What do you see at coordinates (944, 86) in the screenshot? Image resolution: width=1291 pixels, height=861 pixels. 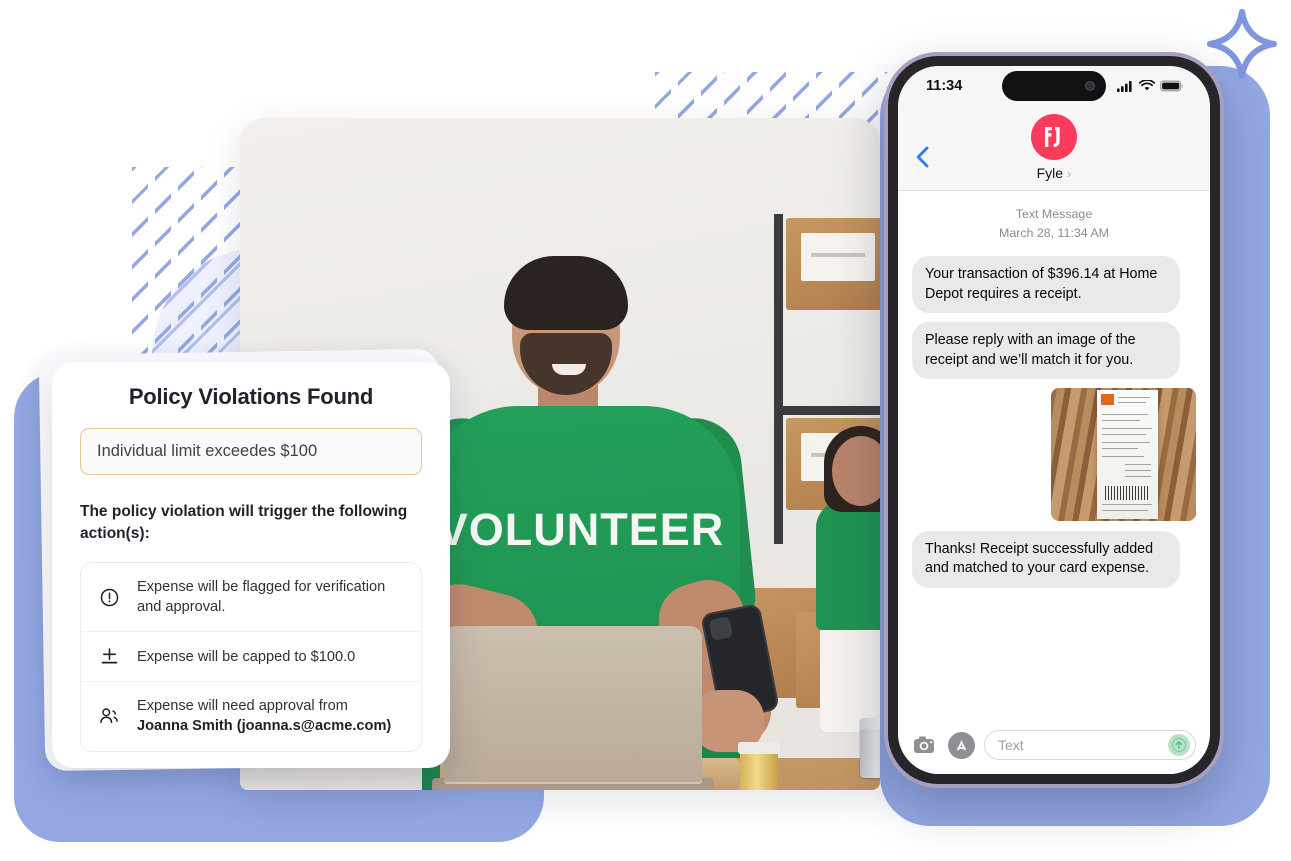 I see `status-bar-clock: 11:34` at bounding box center [944, 86].